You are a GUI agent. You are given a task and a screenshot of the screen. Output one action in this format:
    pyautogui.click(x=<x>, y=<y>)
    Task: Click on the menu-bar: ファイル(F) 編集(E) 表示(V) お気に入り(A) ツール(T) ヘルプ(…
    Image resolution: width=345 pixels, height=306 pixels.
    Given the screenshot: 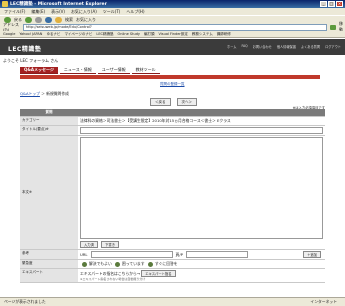 What is the action you would take?
    pyautogui.click(x=172, y=11)
    